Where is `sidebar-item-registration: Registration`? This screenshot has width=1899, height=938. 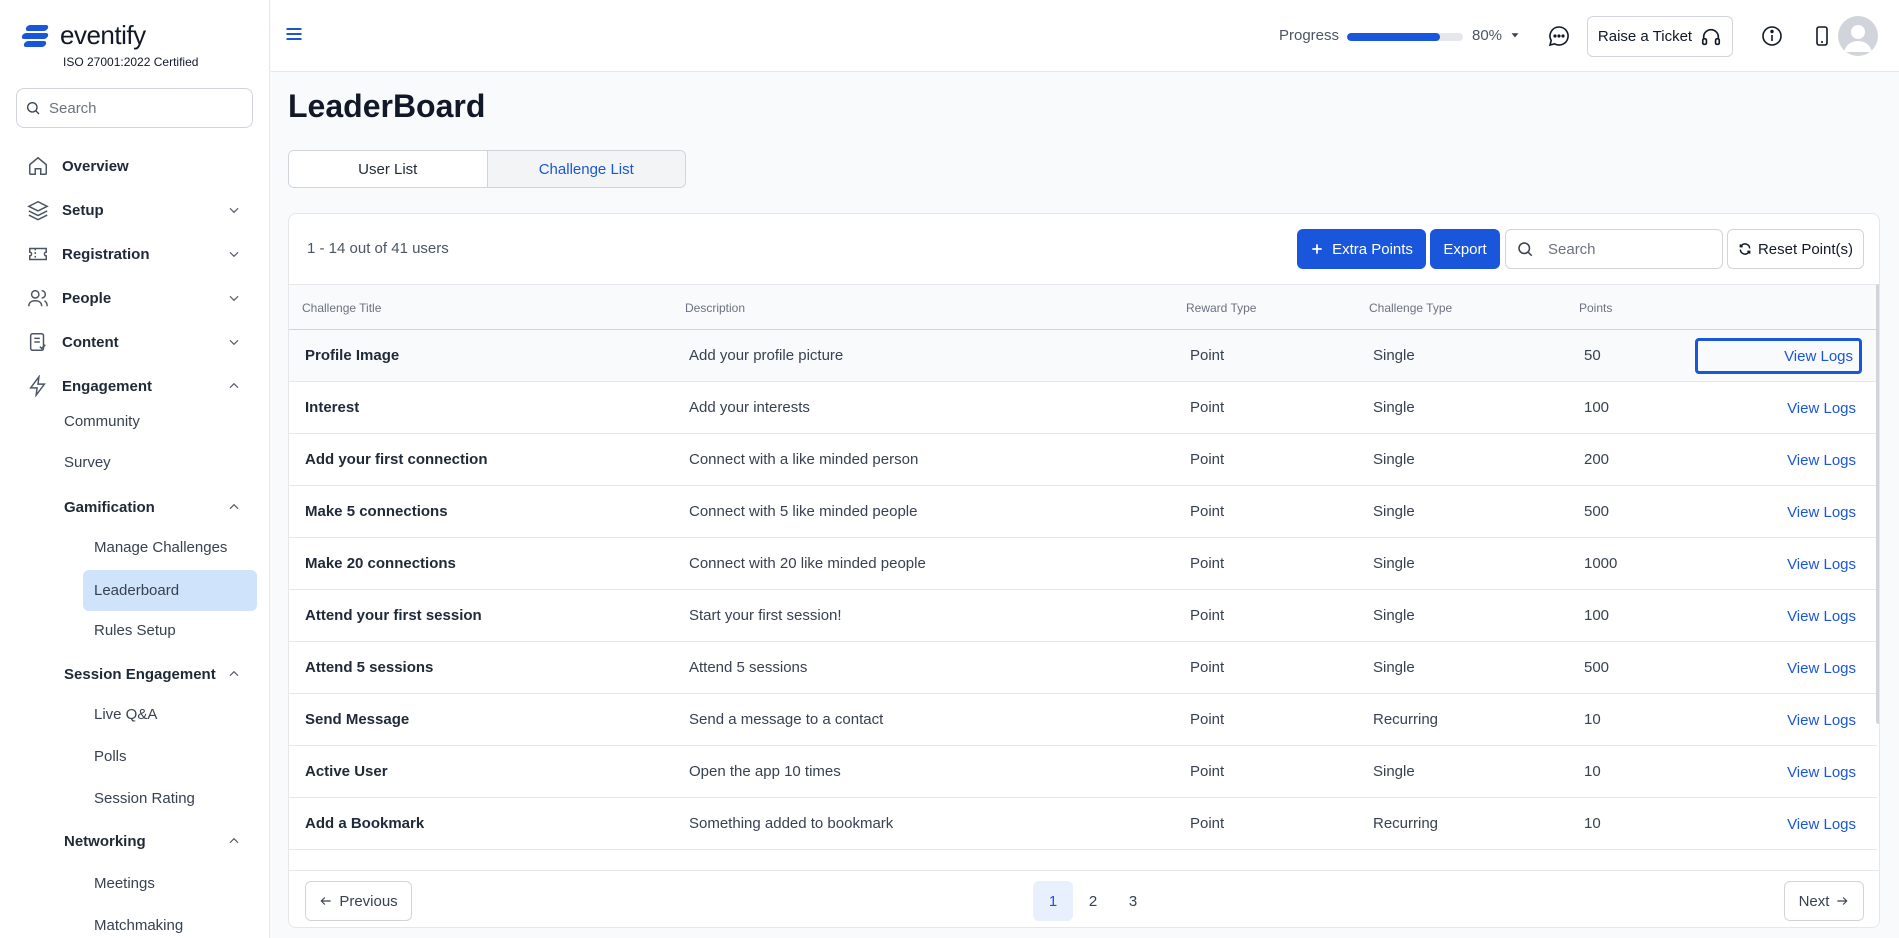
sidebar-item-registration: Registration is located at coordinates (135, 254).